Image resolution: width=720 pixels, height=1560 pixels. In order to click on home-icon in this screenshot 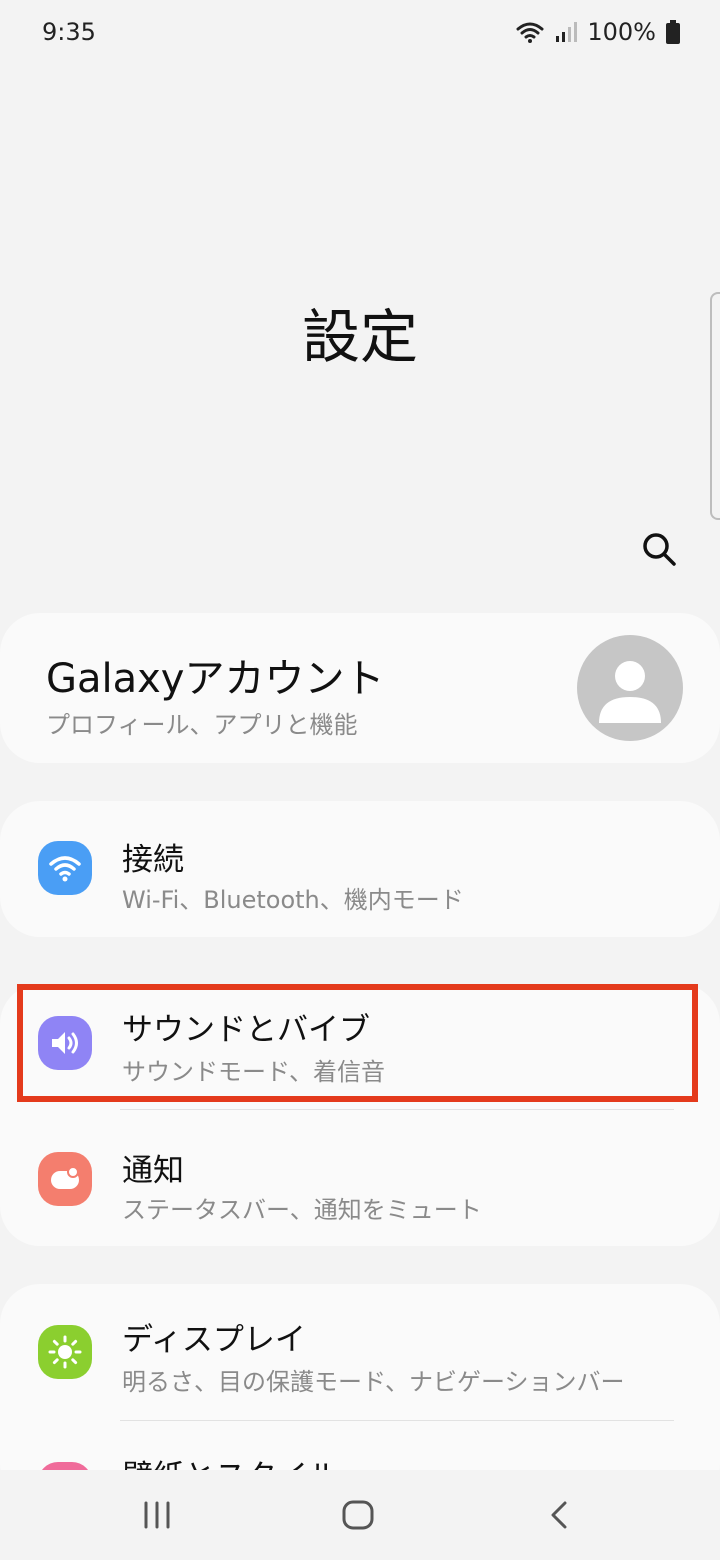, I will do `click(358, 1515)`.